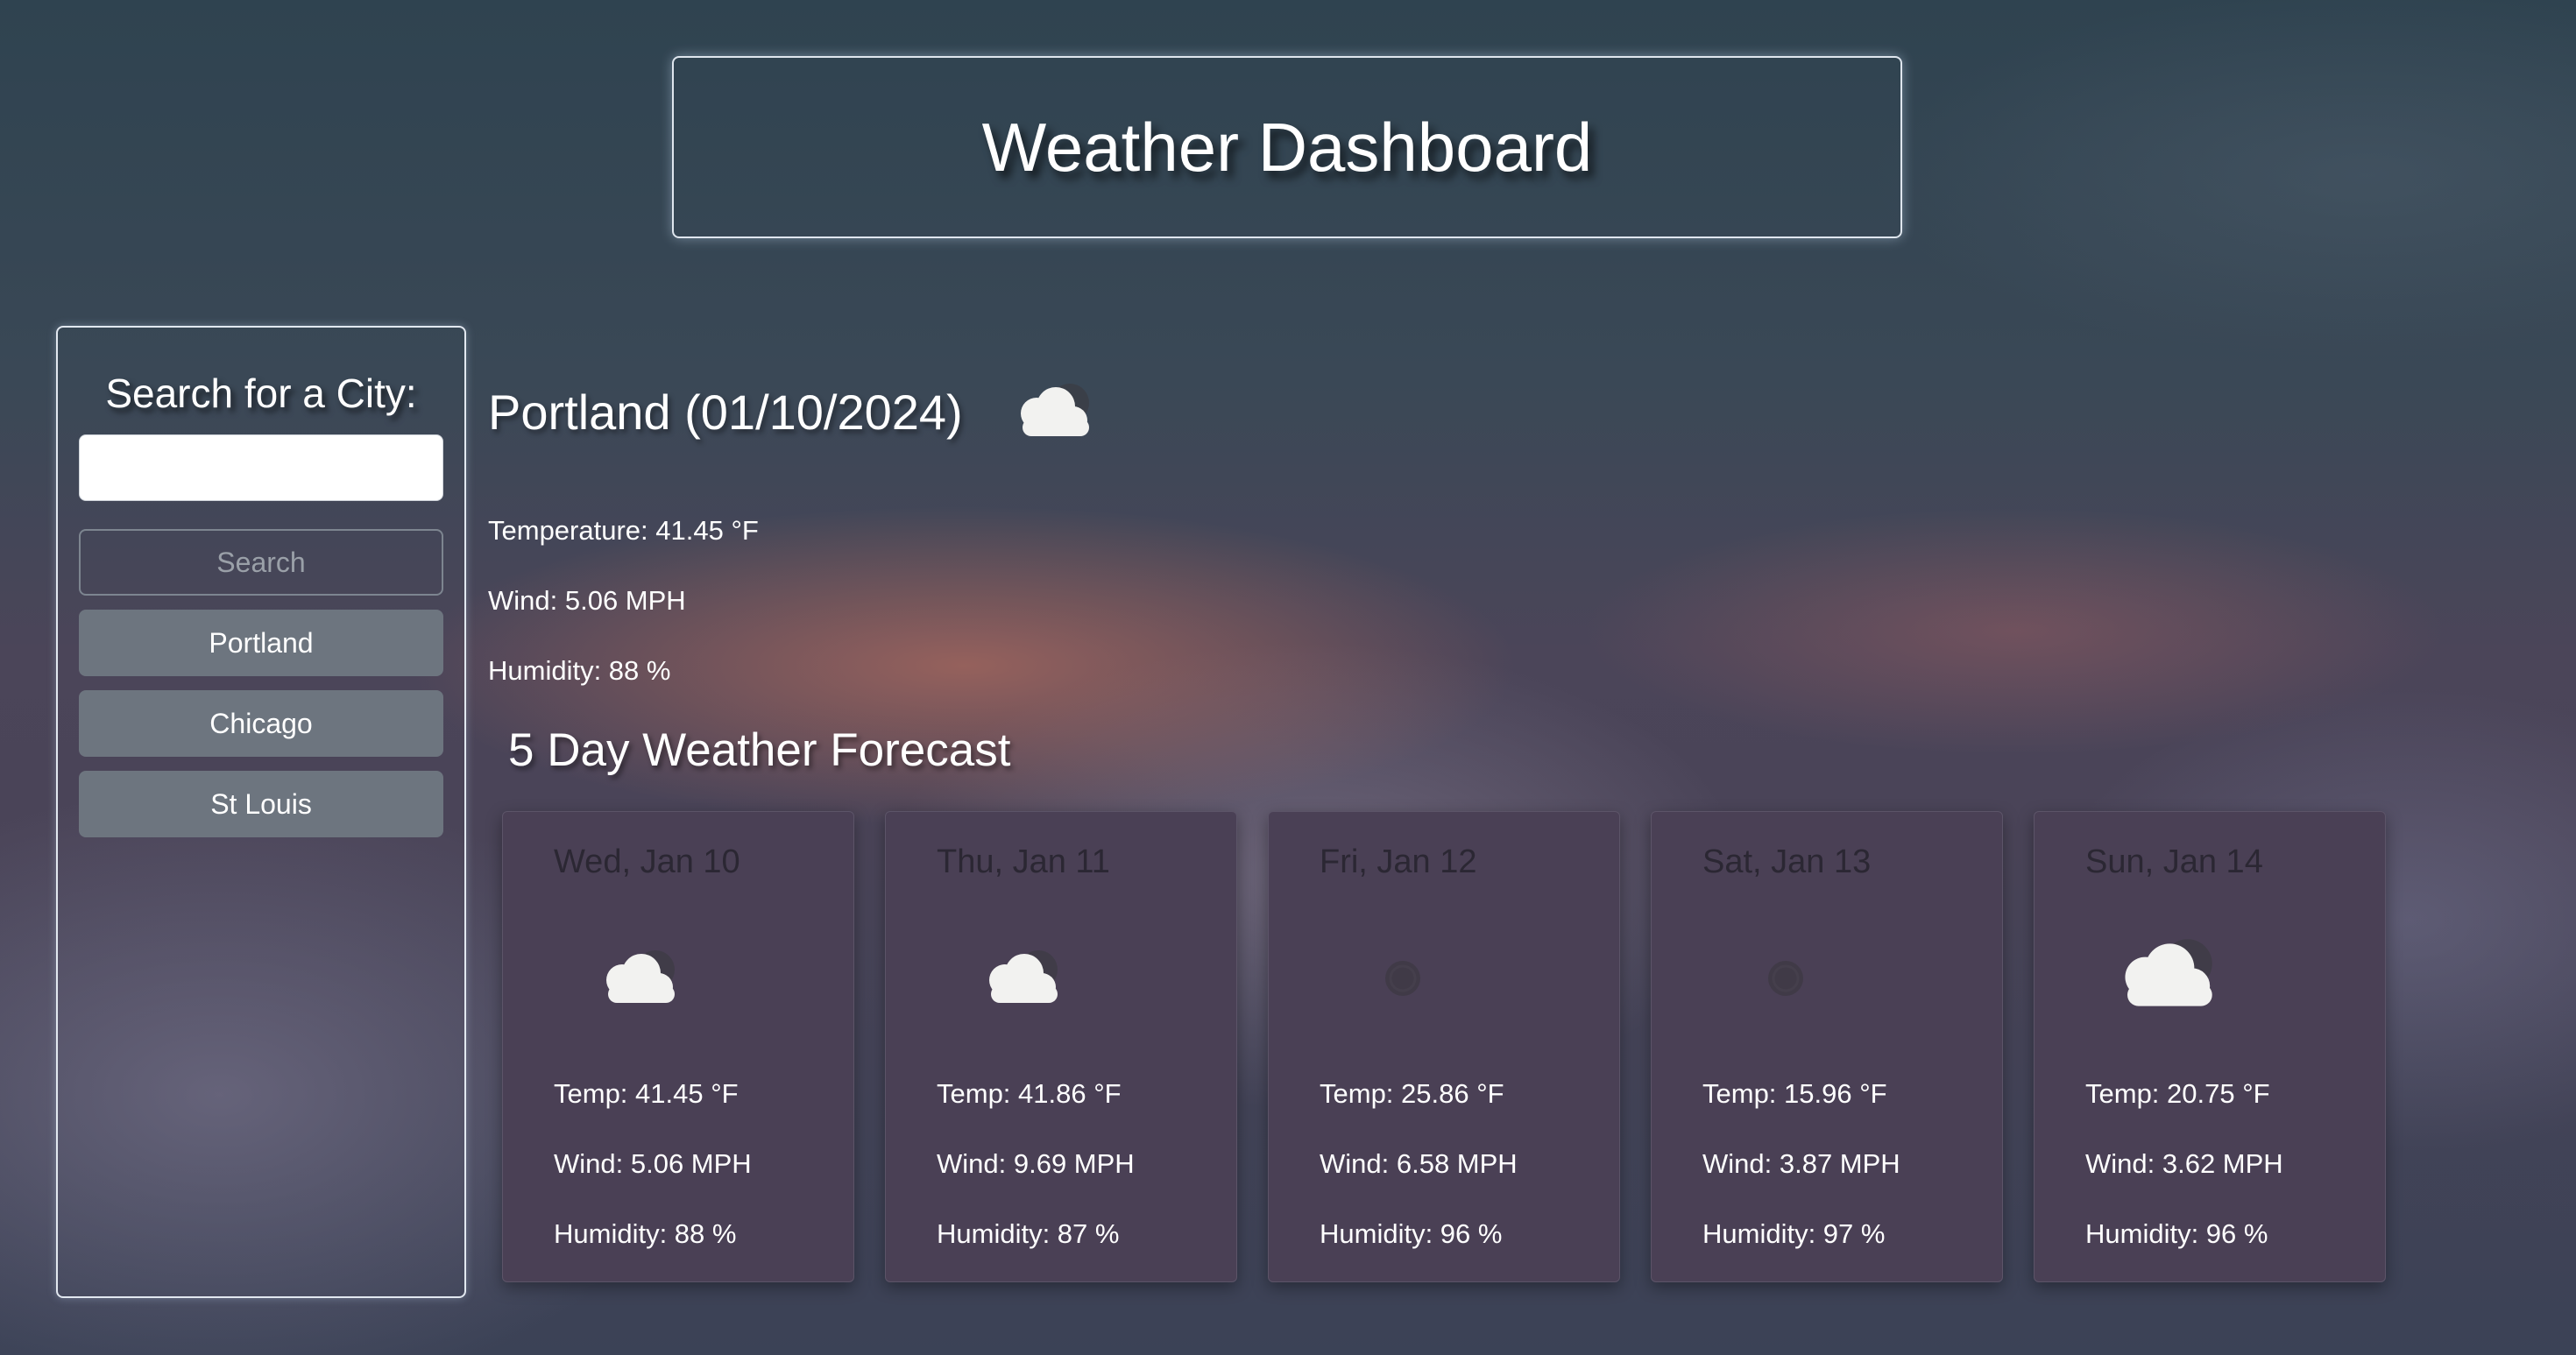  I want to click on forecast-wind: Wind: 3.62 MPH, so click(2184, 1164).